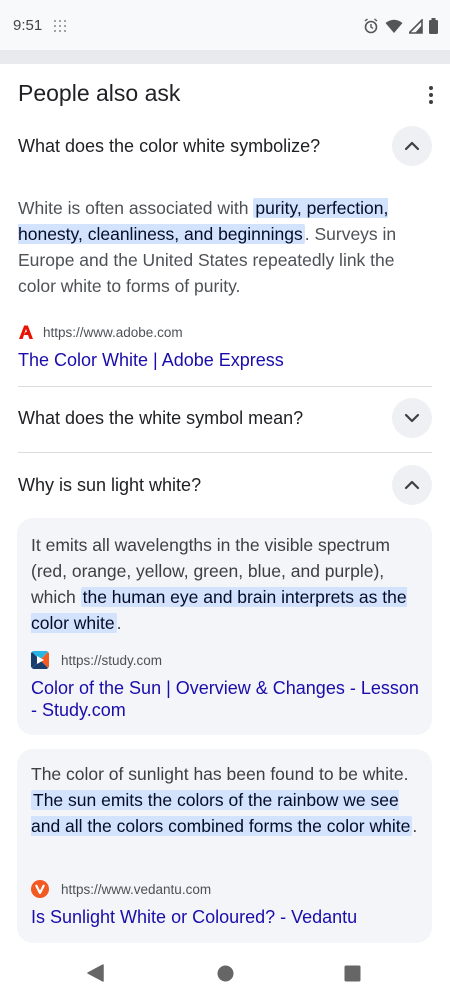 Image resolution: width=450 pixels, height=1000 pixels. I want to click on more-options-icon, so click(431, 95).